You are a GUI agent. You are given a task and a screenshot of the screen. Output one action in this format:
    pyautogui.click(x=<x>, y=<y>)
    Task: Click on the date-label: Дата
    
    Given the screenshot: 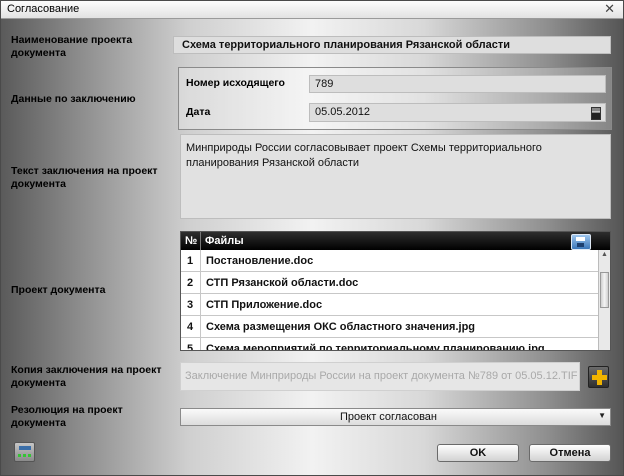 What is the action you would take?
    pyautogui.click(x=198, y=112)
    